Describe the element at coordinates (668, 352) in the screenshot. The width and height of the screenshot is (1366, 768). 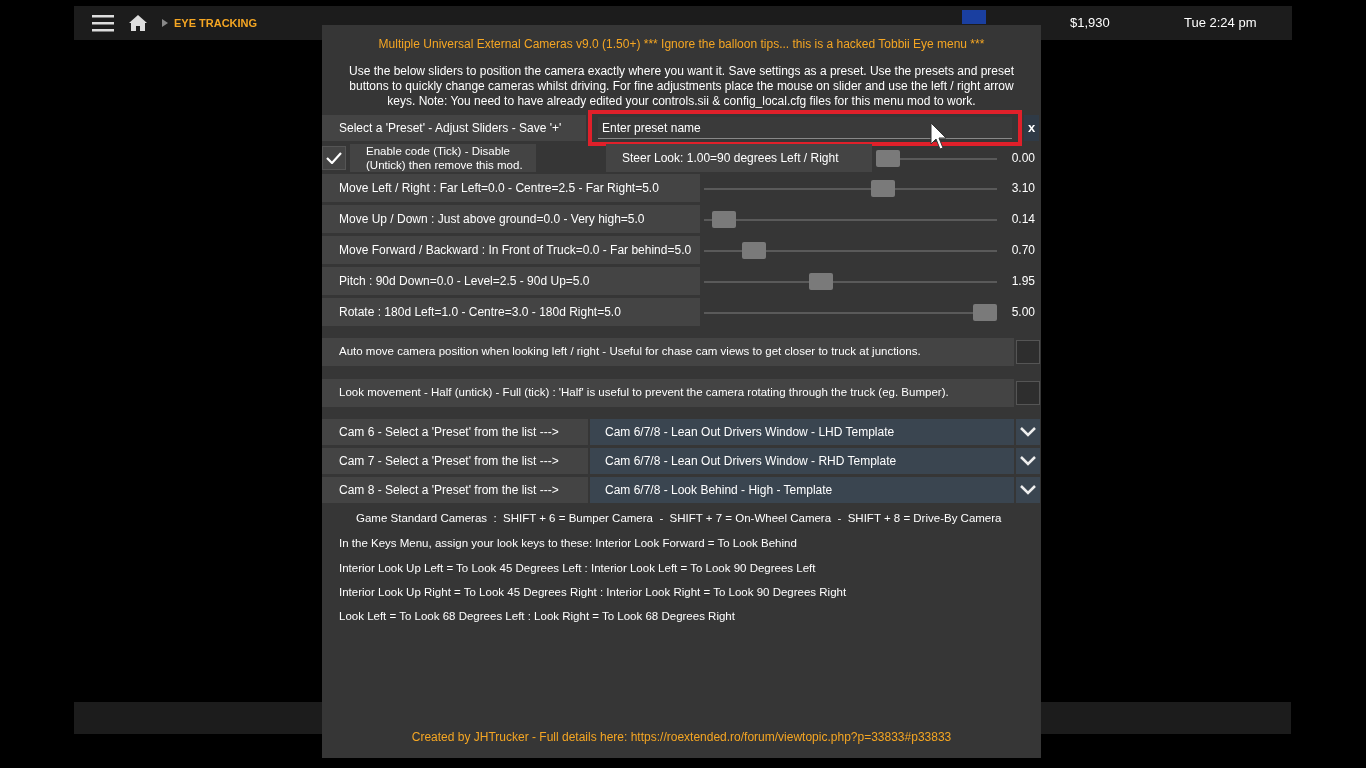
I see `option-label: Auto move camera position when looking left / right - Useful for chase cam views to get closer to truck at junctions.` at that location.